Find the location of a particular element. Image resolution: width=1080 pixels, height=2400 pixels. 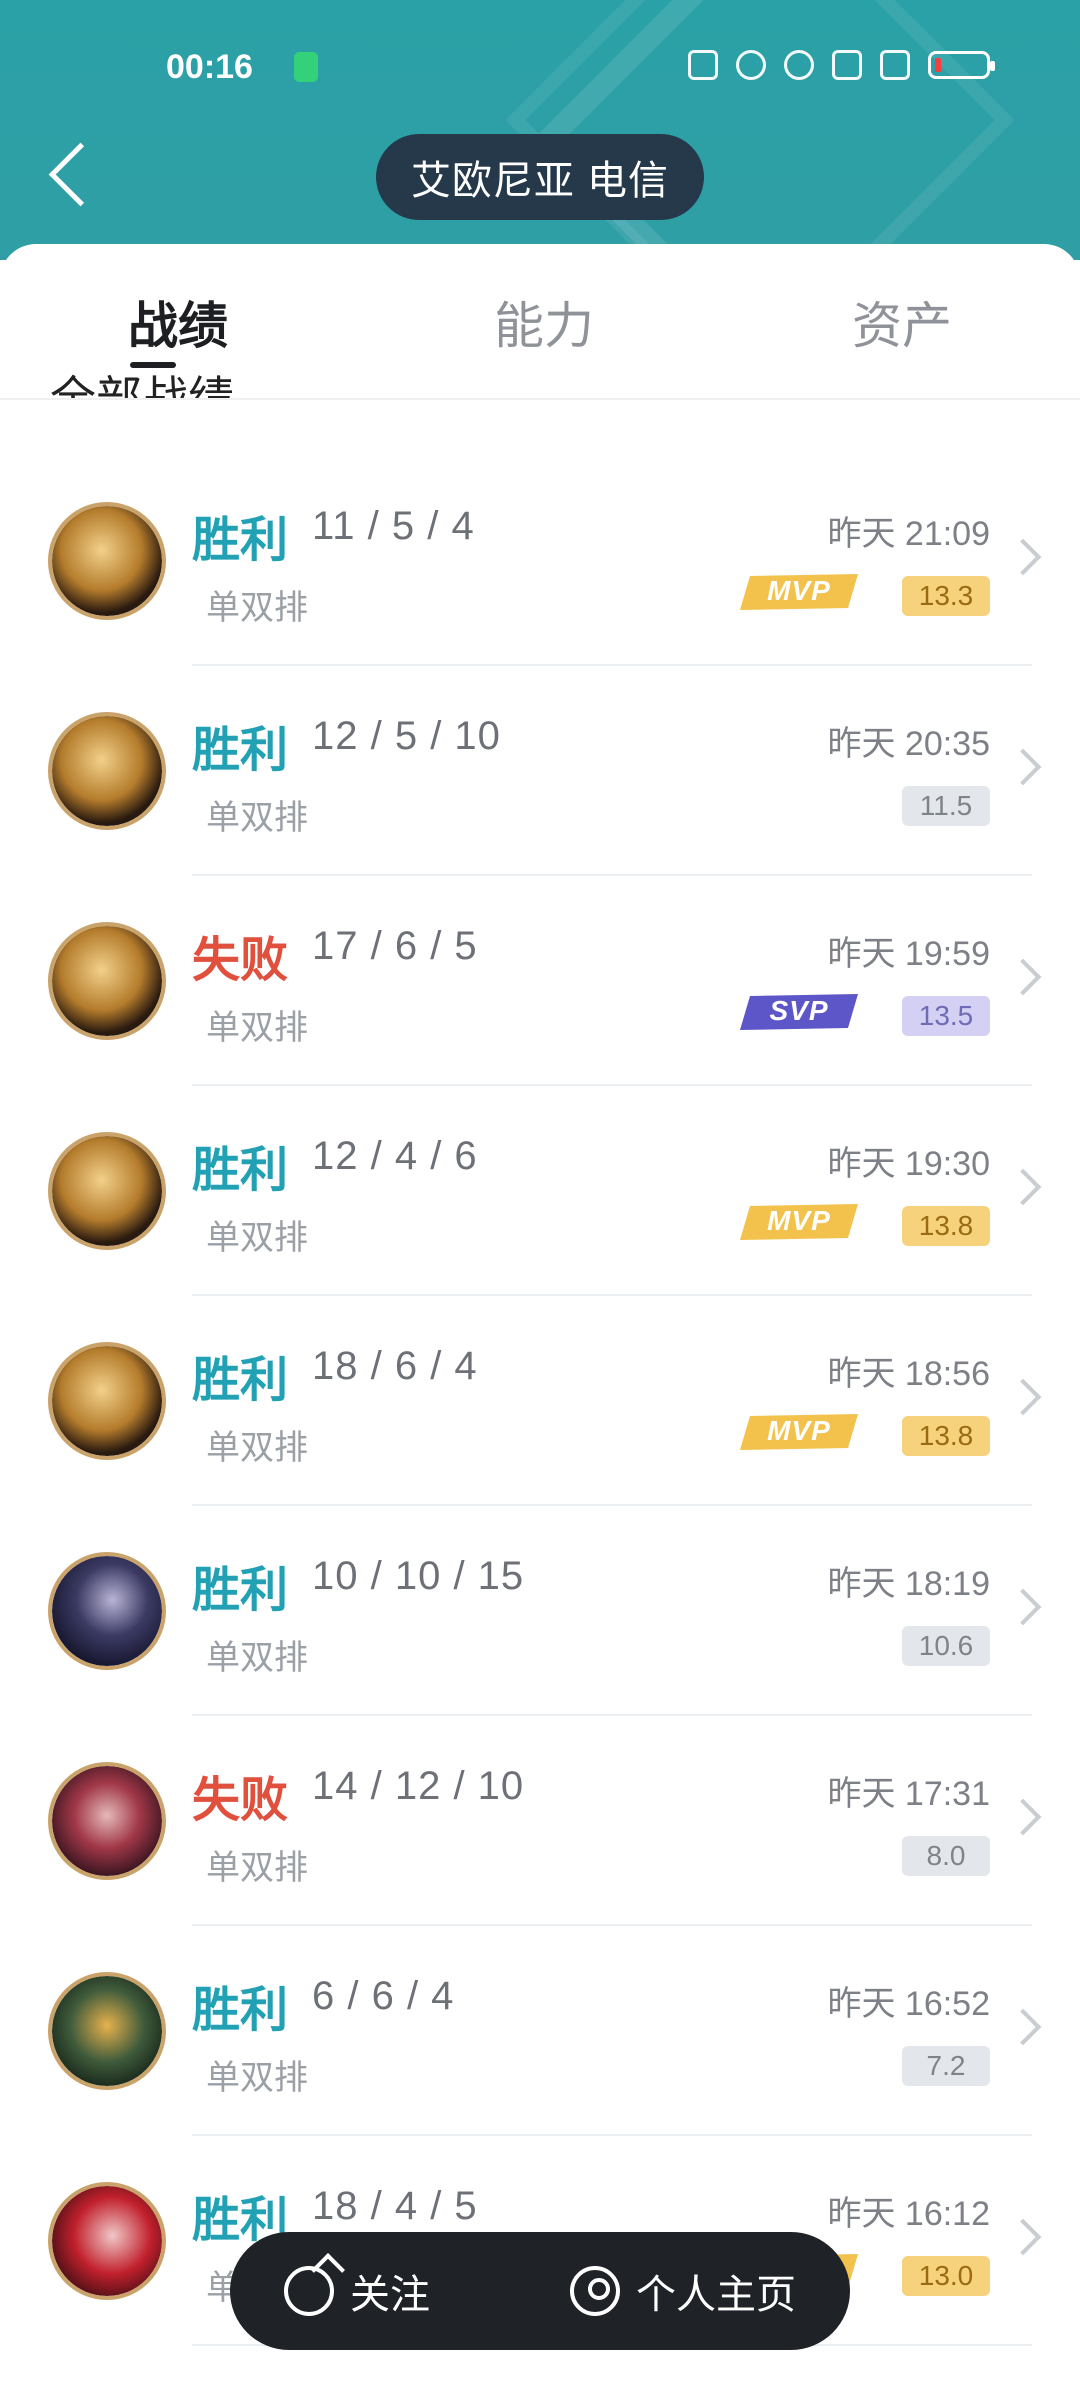

match-kda: 12 / 5 / 10 is located at coordinates (406, 736).